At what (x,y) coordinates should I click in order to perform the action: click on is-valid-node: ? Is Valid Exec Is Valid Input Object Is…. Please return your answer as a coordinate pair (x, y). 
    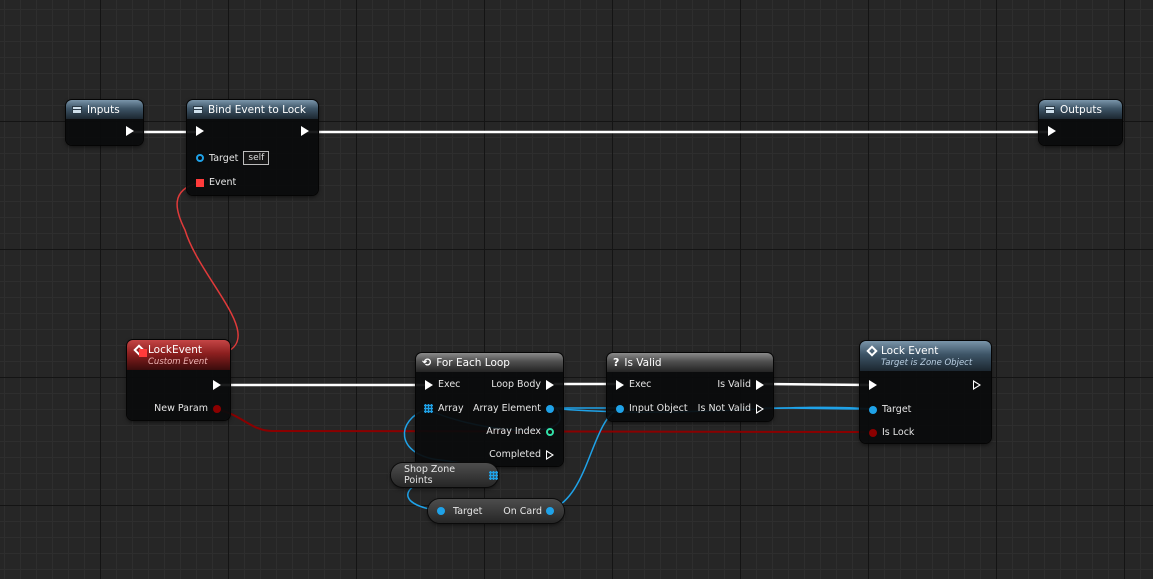
    Looking at the image, I should click on (690, 387).